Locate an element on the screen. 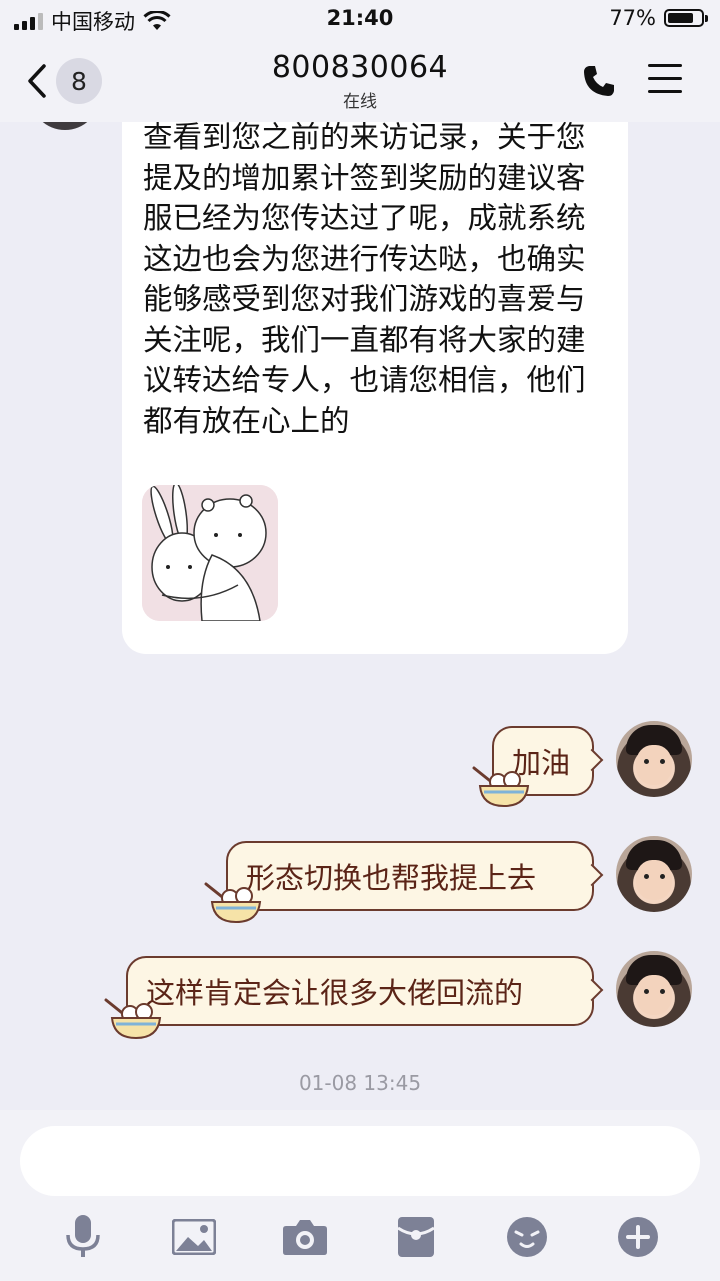 The width and height of the screenshot is (720, 1281). microphone-icon is located at coordinates (83, 1236).